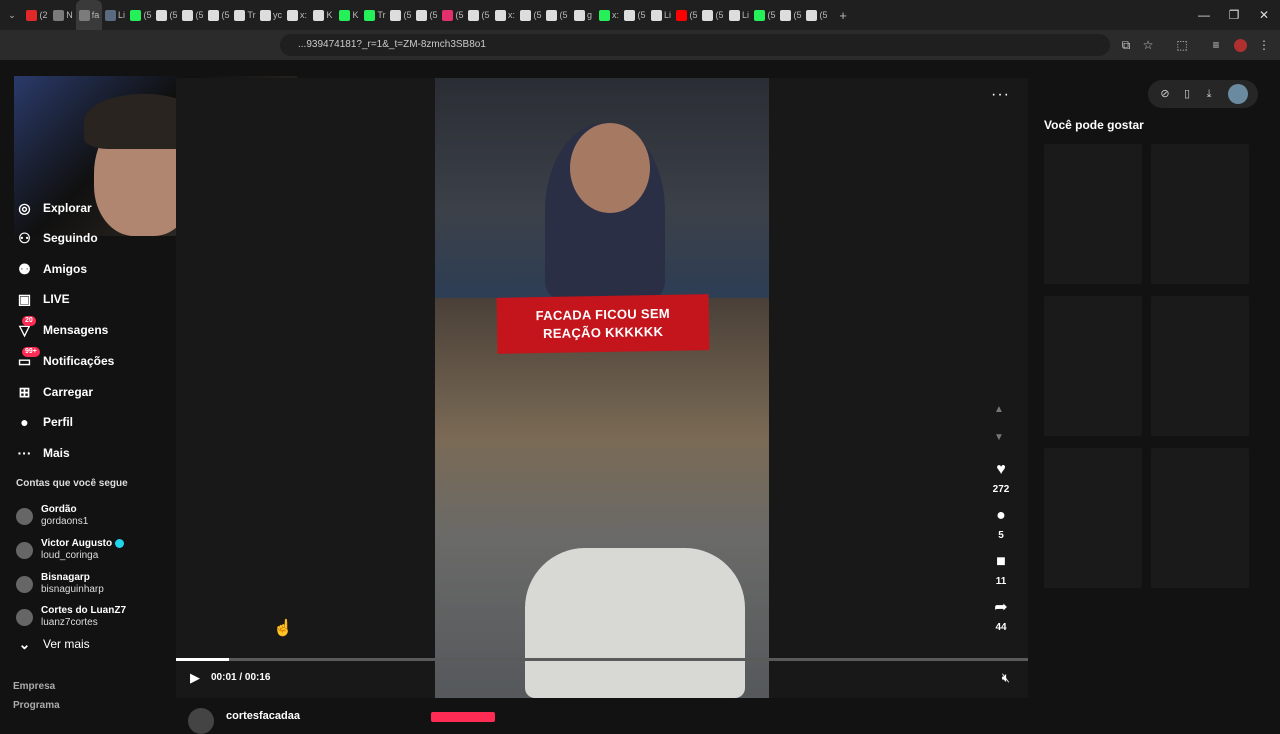  I want to click on install-app-icon: ⧉, so click(1126, 45).